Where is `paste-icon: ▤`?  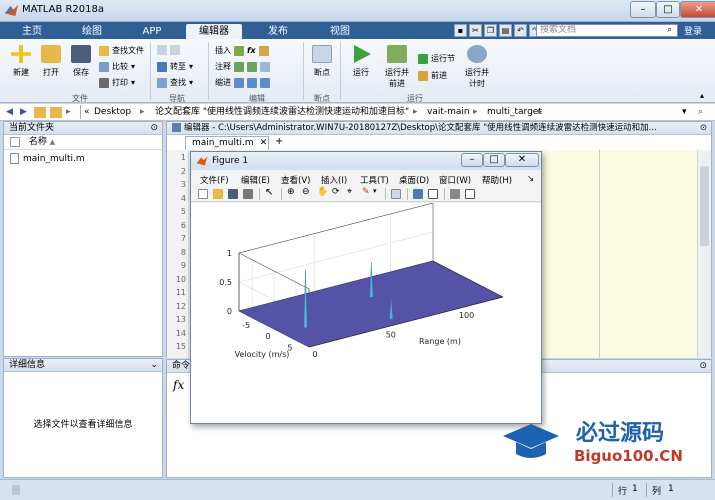
paste-icon: ▤ is located at coordinates (505, 30).